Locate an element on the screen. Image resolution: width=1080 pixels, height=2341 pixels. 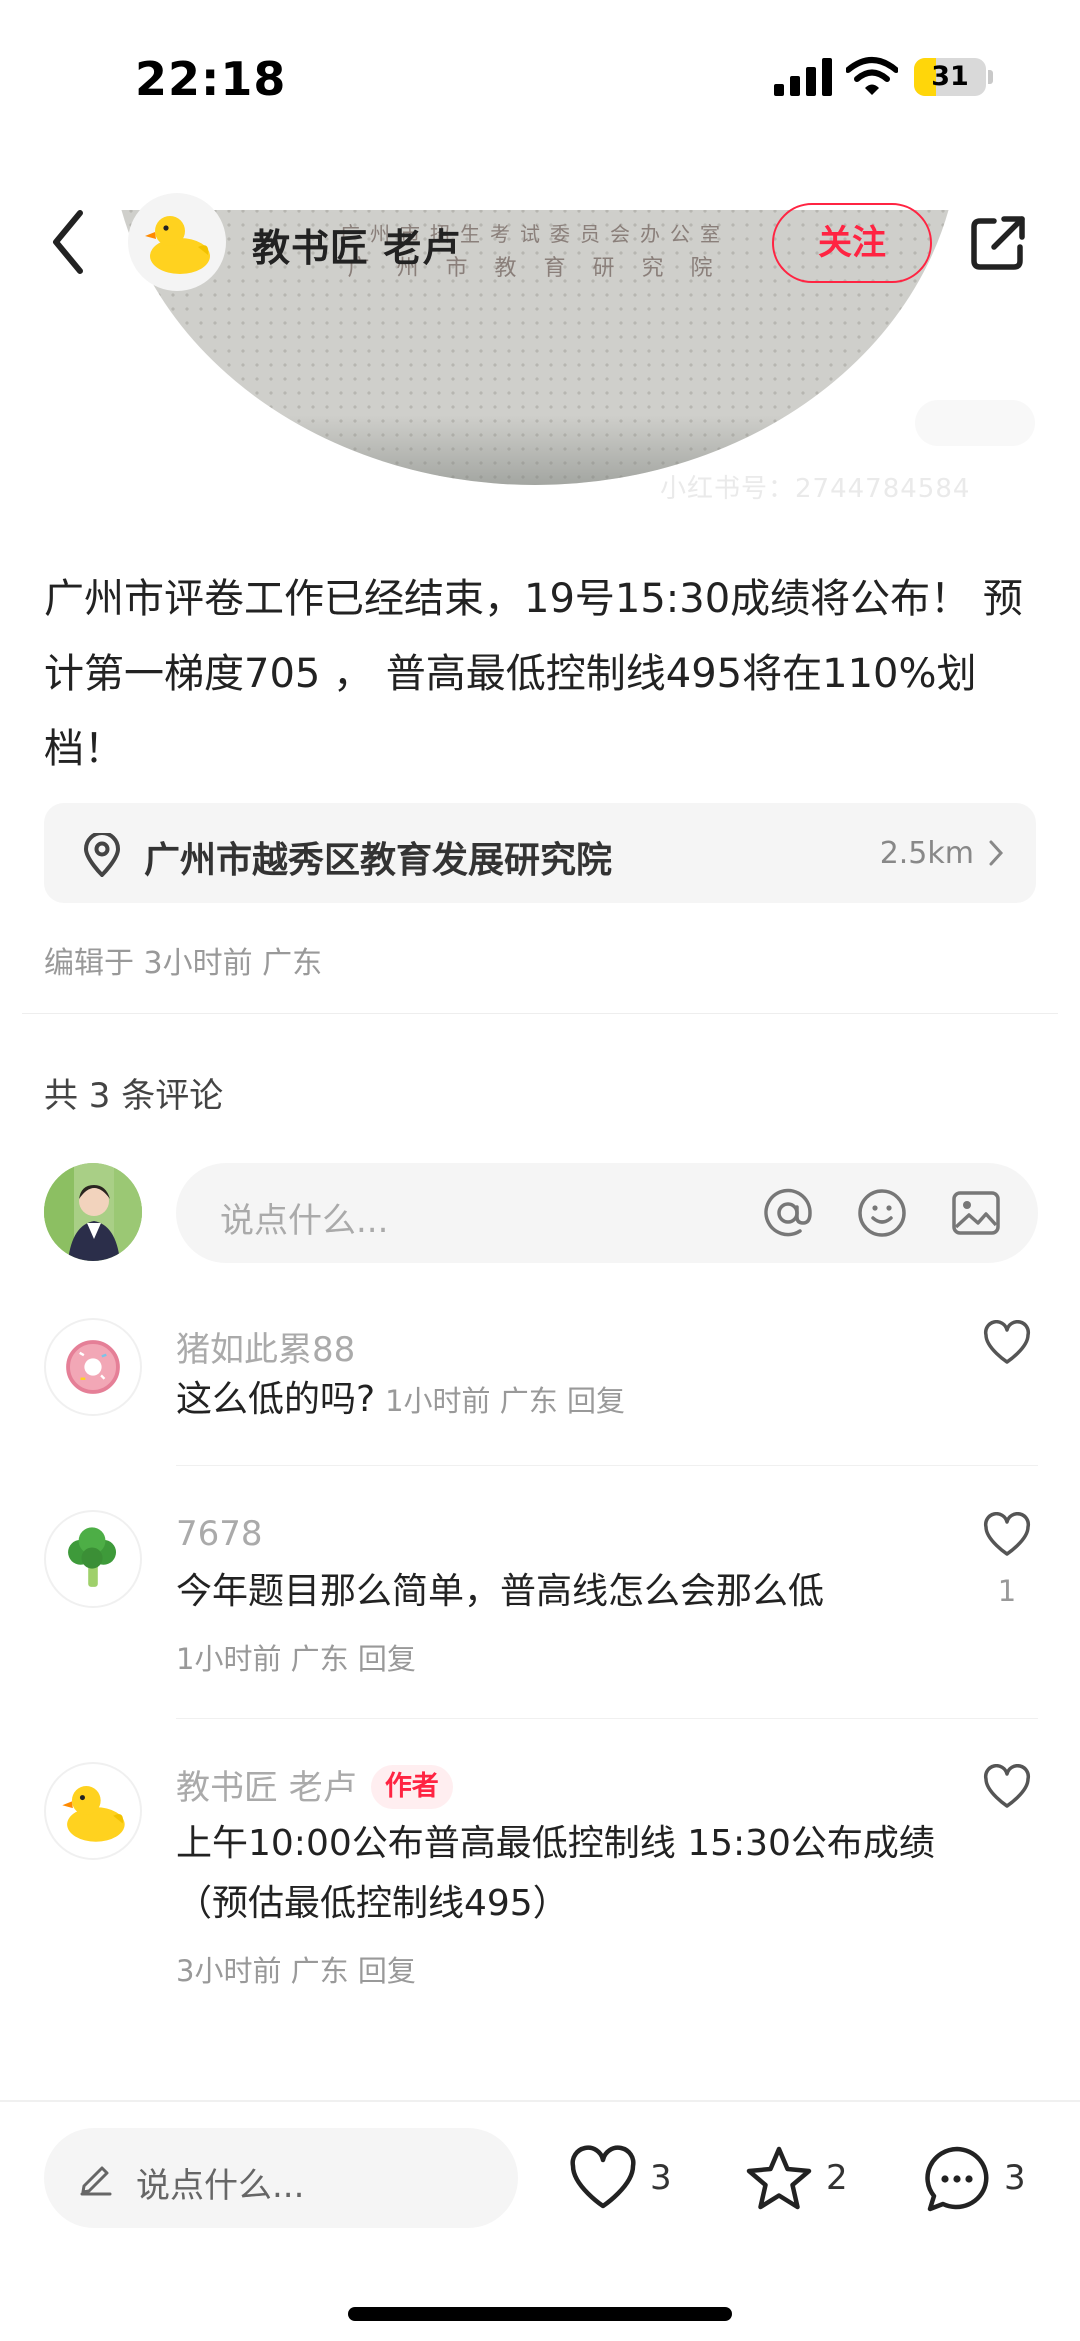
battery-level: 31 is located at coordinates (950, 76).